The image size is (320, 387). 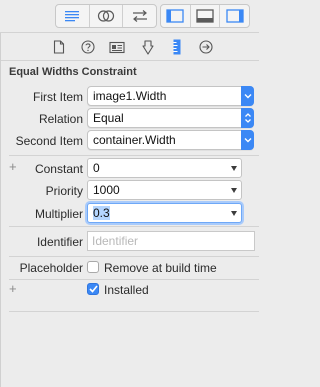 I want to click on multiplier-combo-box: 0.3, so click(x=164, y=213).